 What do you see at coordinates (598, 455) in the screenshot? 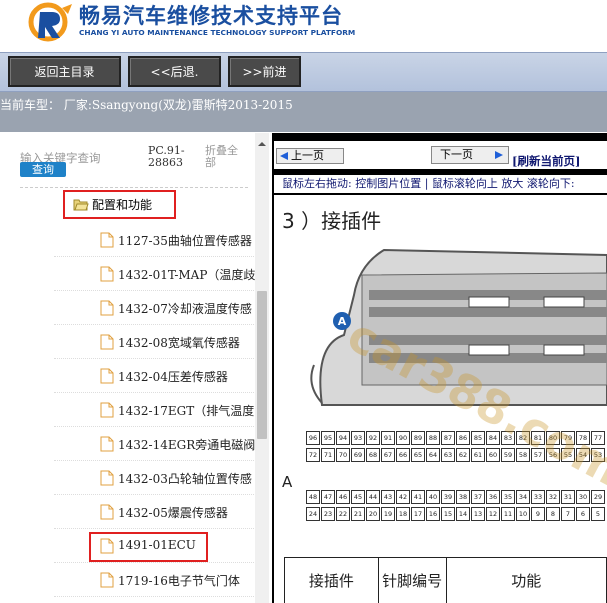
I see `pin-cell: 53` at bounding box center [598, 455].